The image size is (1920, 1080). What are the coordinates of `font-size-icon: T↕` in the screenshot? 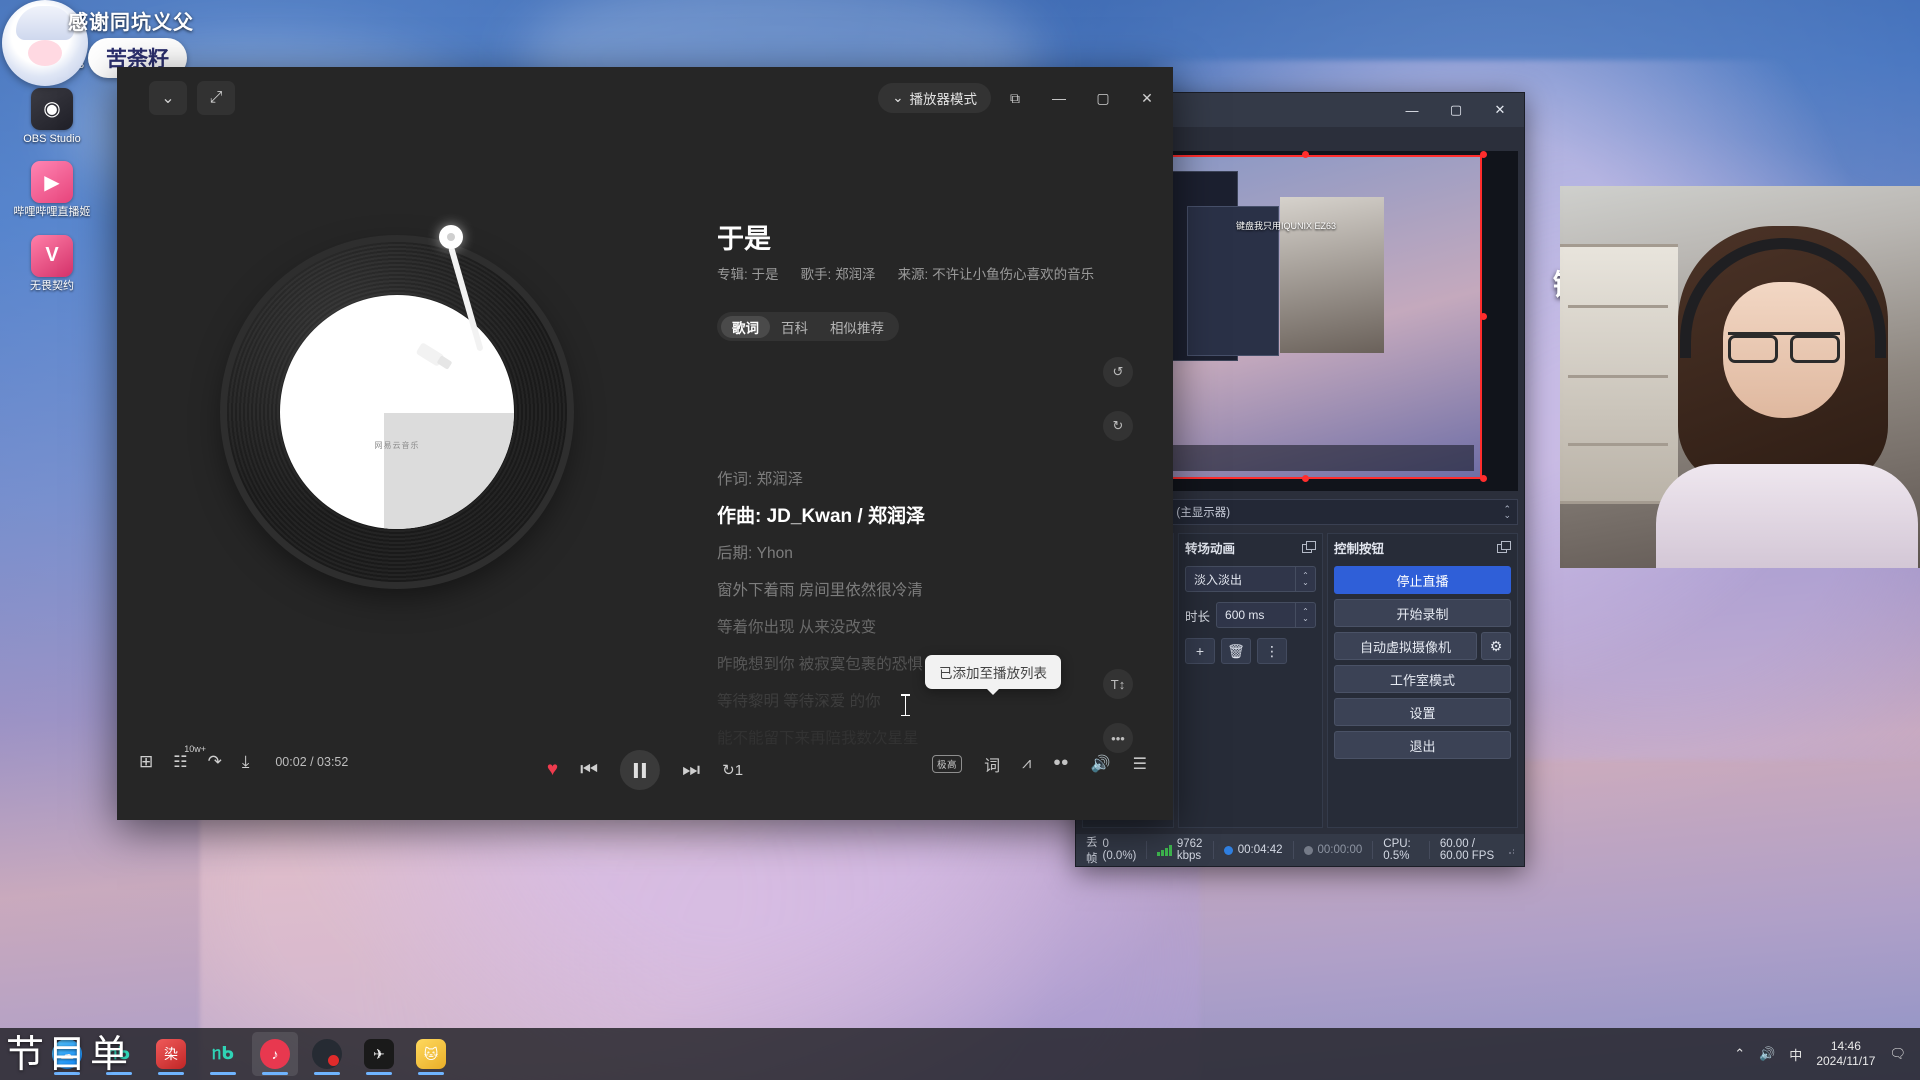 It's located at (1118, 684).